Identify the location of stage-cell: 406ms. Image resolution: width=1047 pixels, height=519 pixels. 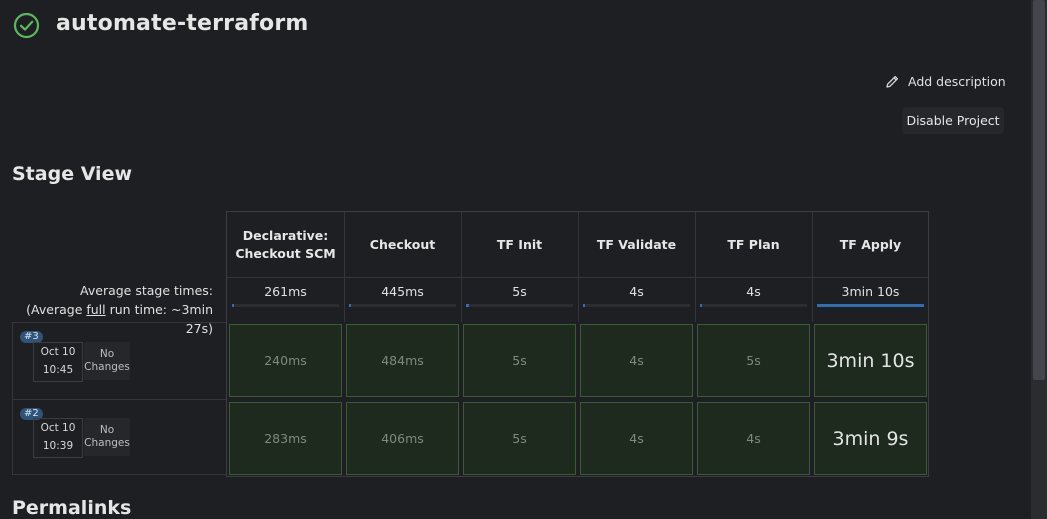
(402, 438).